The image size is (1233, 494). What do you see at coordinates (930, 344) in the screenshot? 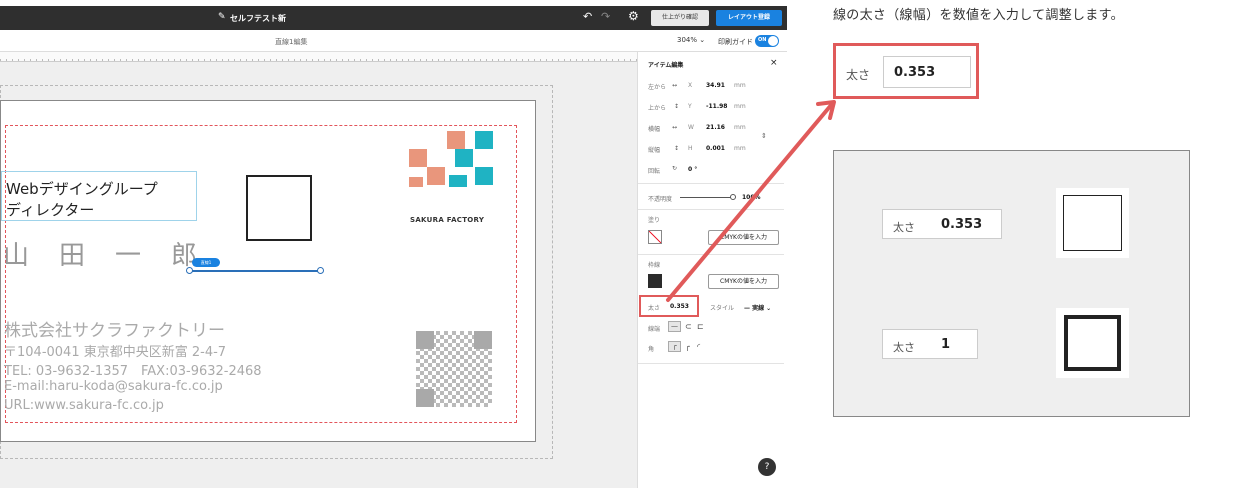
I see `example2-input: 太さ 1` at bounding box center [930, 344].